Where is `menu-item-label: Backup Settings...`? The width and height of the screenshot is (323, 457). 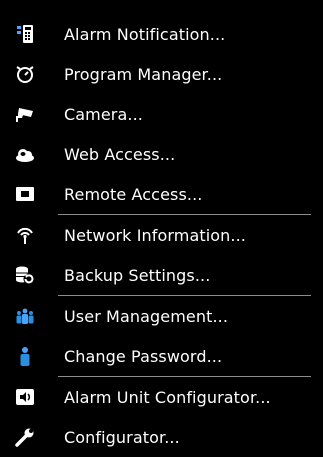
menu-item-label: Backup Settings... is located at coordinates (137, 275).